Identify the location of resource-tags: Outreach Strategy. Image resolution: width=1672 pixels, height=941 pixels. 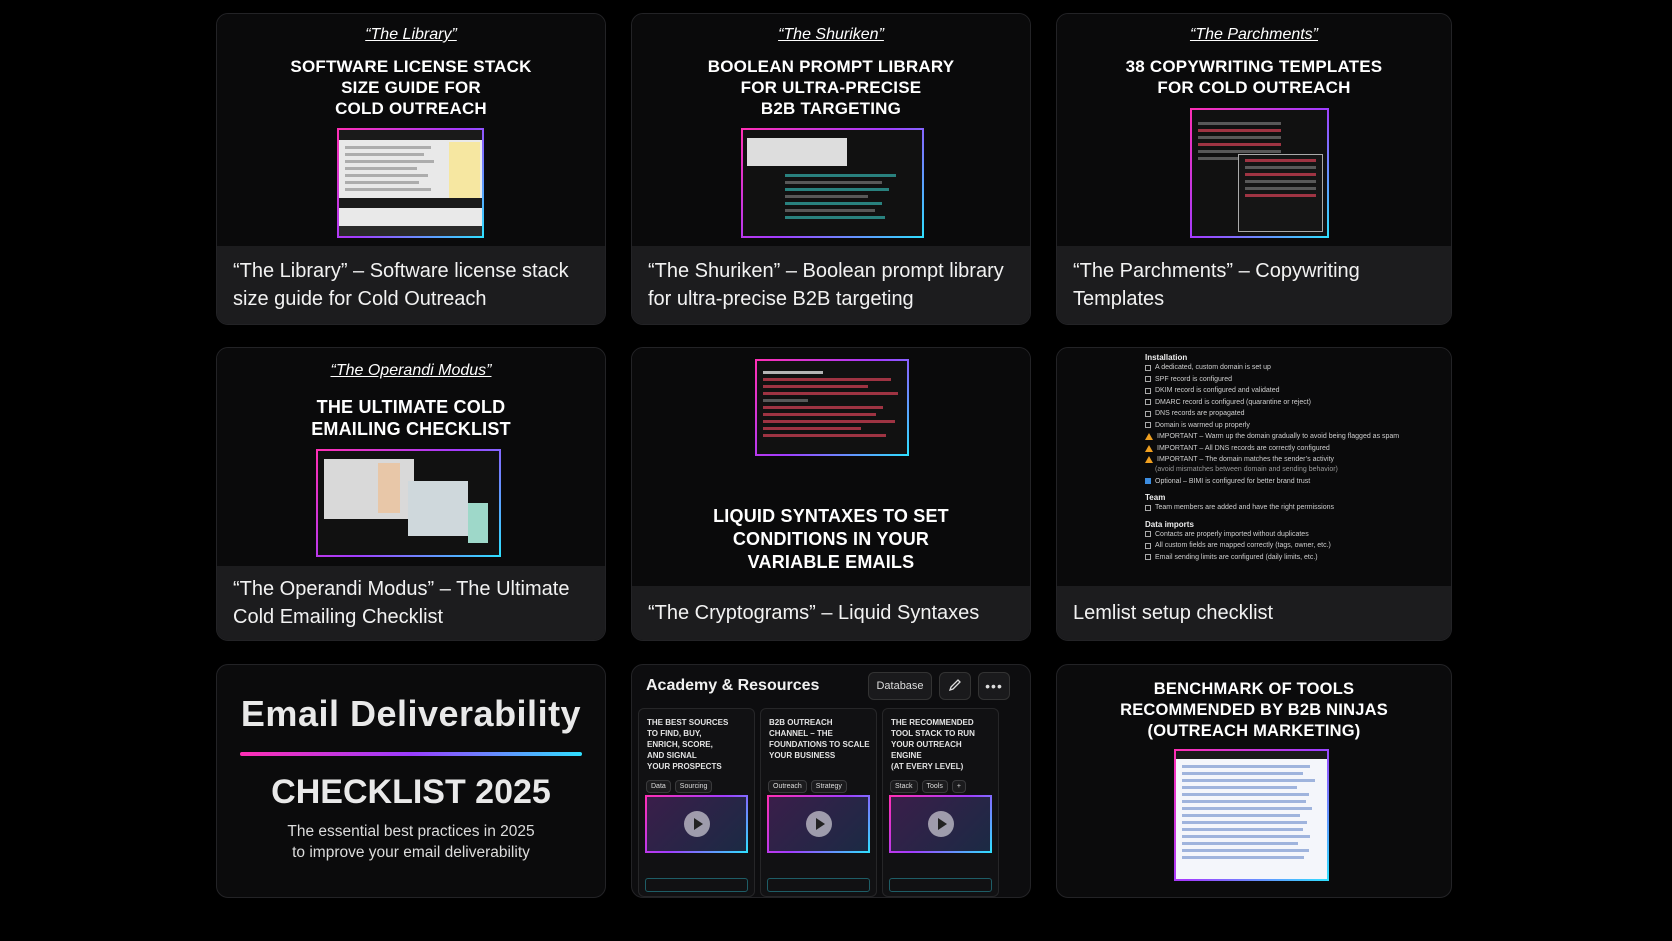
(807, 786).